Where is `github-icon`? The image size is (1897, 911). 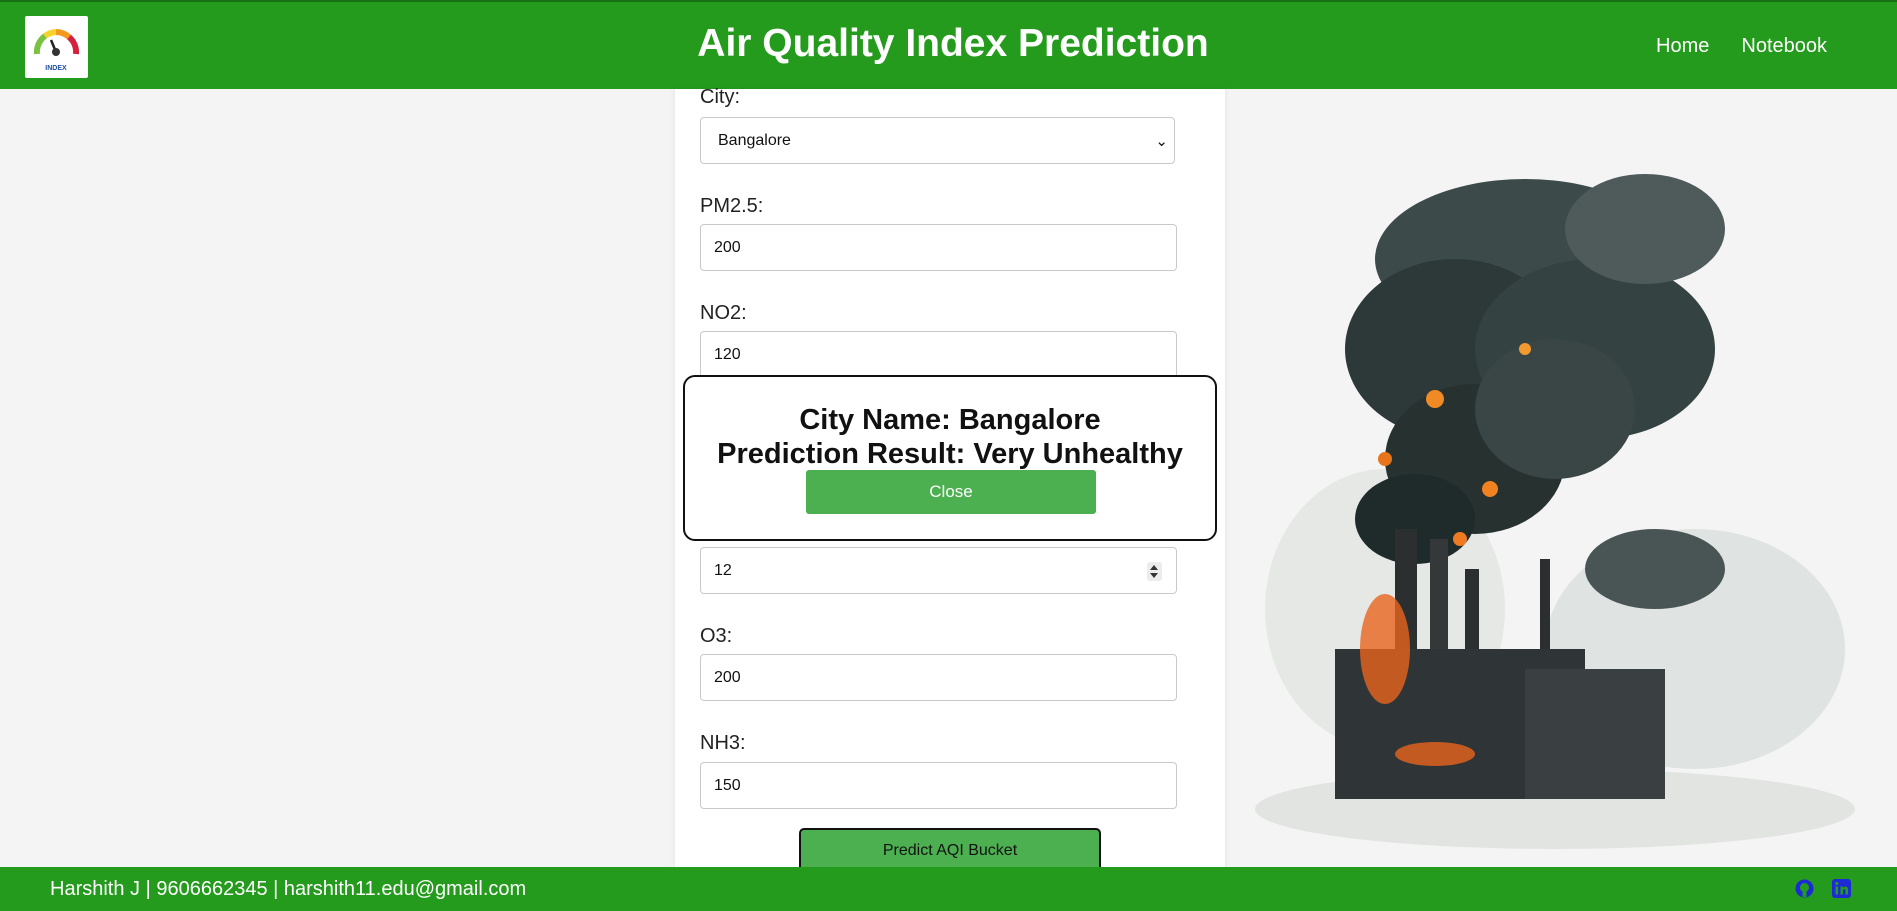 github-icon is located at coordinates (1804, 888).